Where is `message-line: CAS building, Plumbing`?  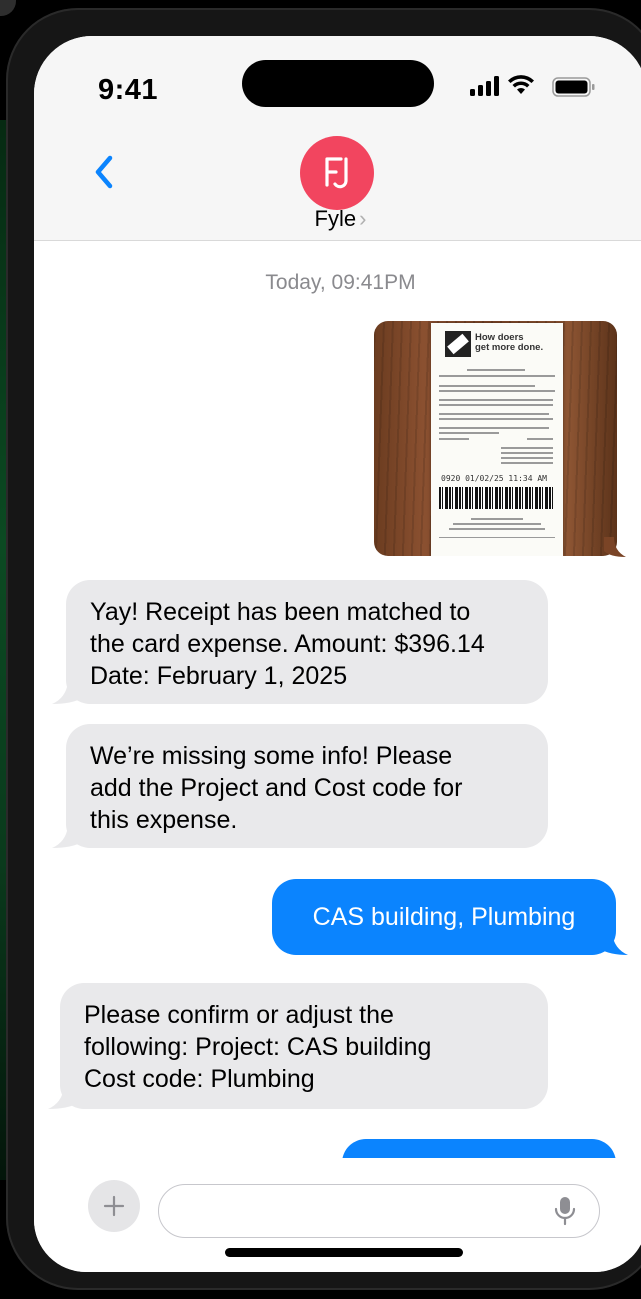 message-line: CAS building, Plumbing is located at coordinates (444, 917).